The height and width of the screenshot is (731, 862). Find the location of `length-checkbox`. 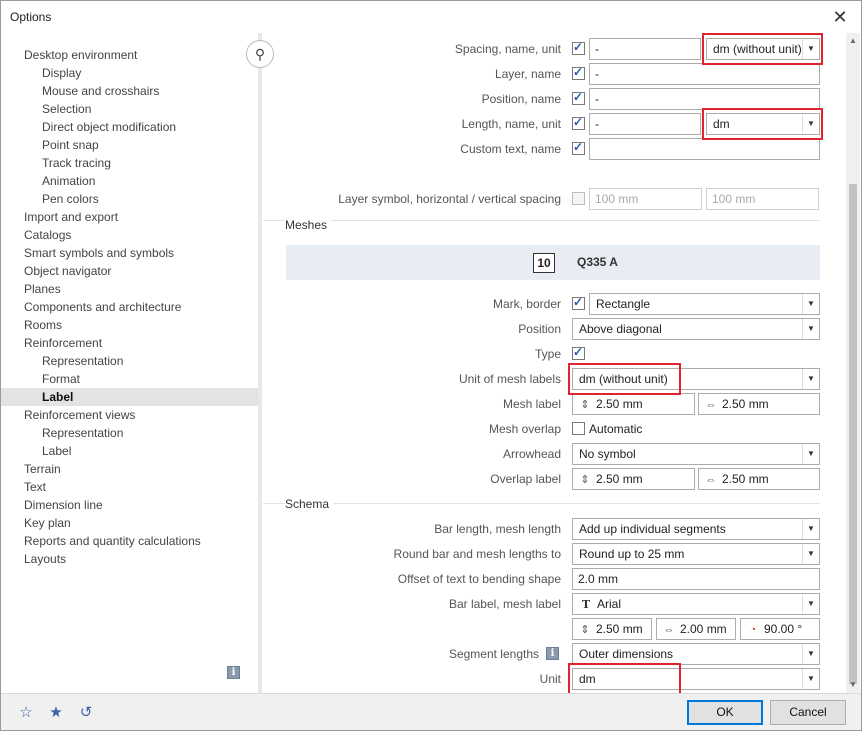

length-checkbox is located at coordinates (578, 122).